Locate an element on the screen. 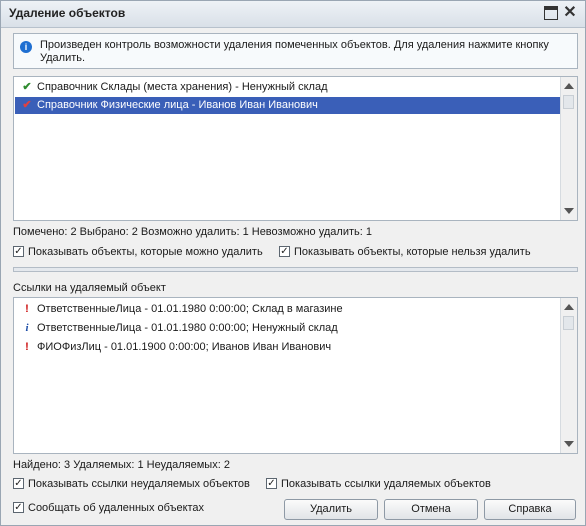  maximize-icon is located at coordinates (551, 13).